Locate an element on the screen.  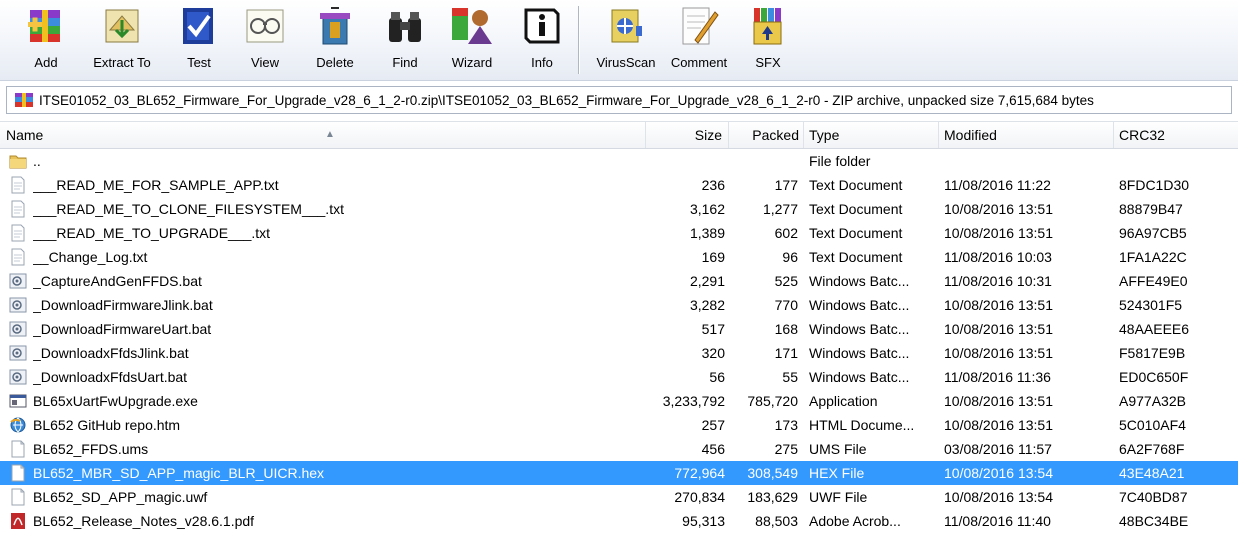
file-crc32-cell: ED0C650F is located at coordinates (1154, 377).